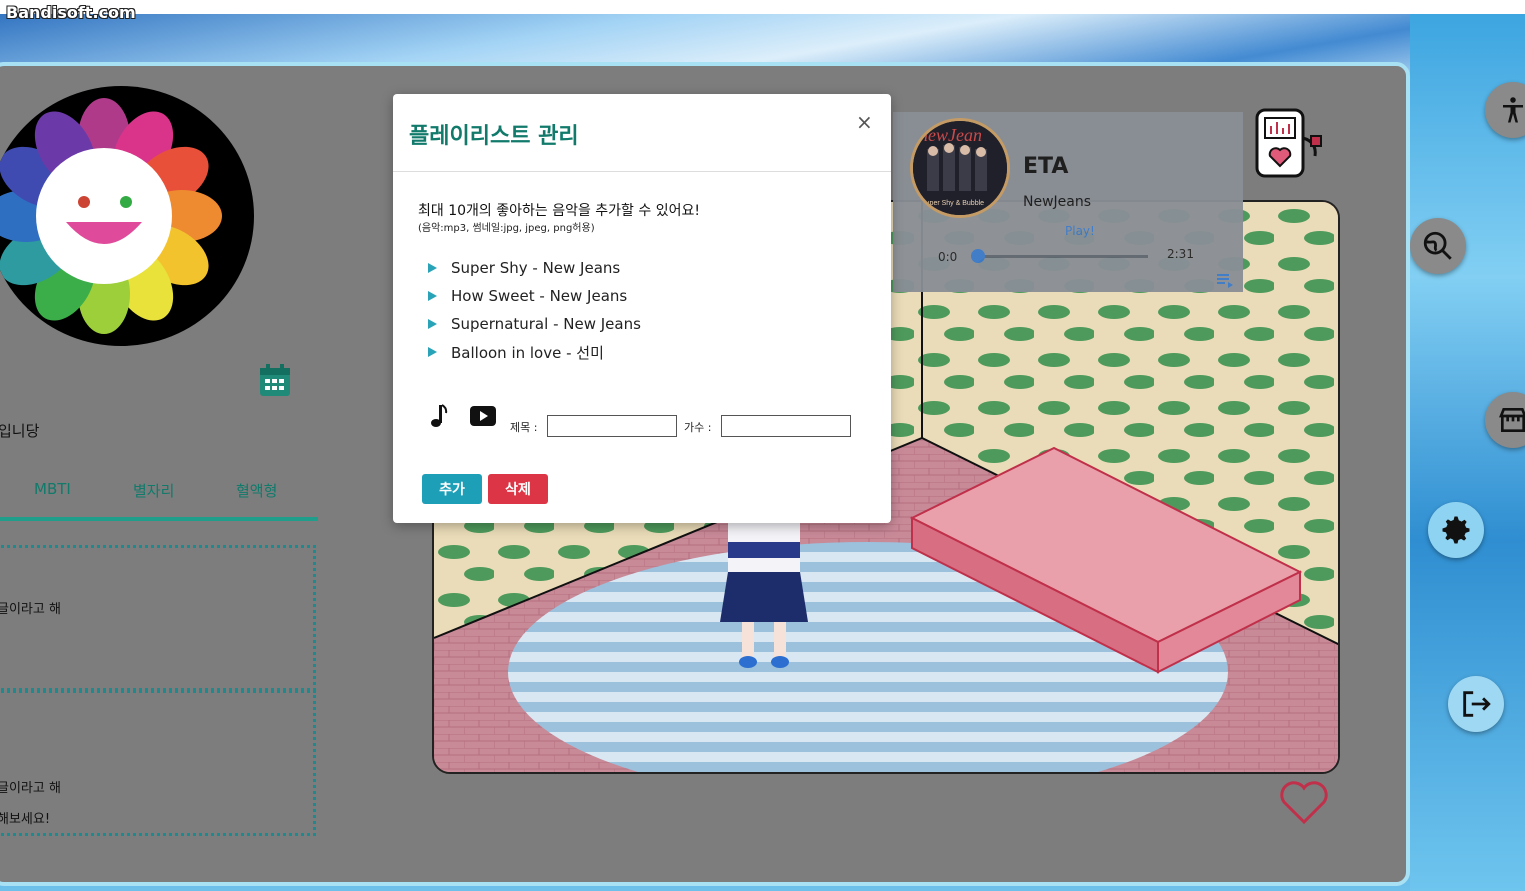 The height and width of the screenshot is (891, 1525). I want to click on add-button: 추가, so click(452, 489).